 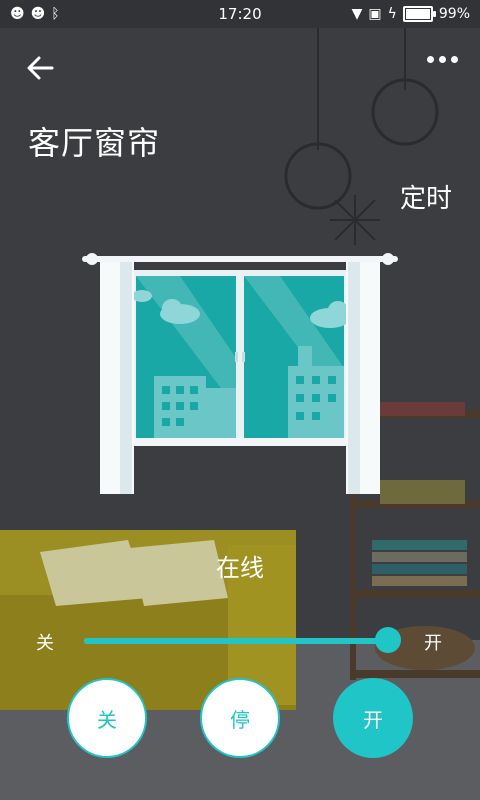 What do you see at coordinates (94, 143) in the screenshot?
I see `page-title: 客厅窗帘` at bounding box center [94, 143].